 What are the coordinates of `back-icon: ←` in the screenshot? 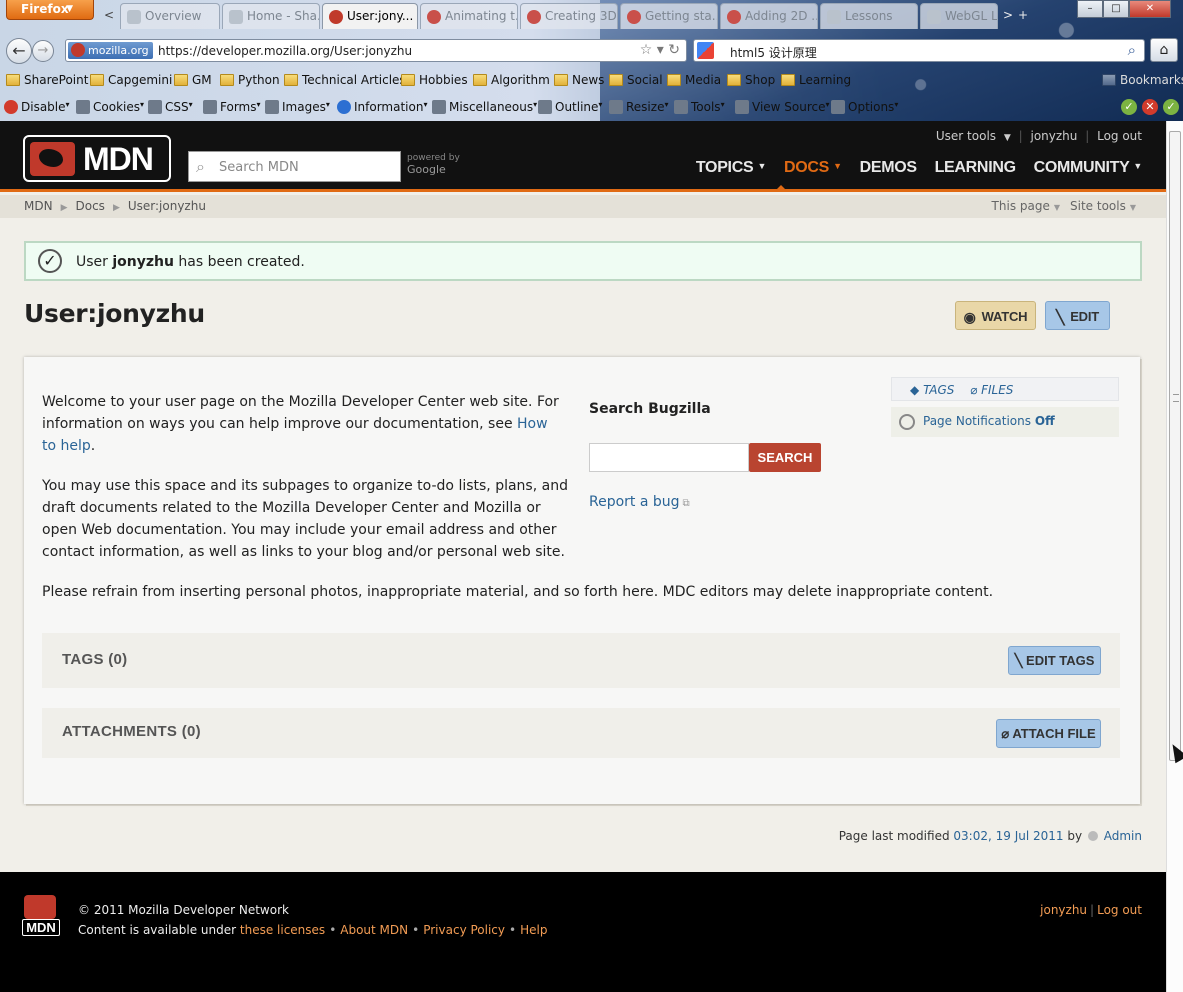 It's located at (19, 51).